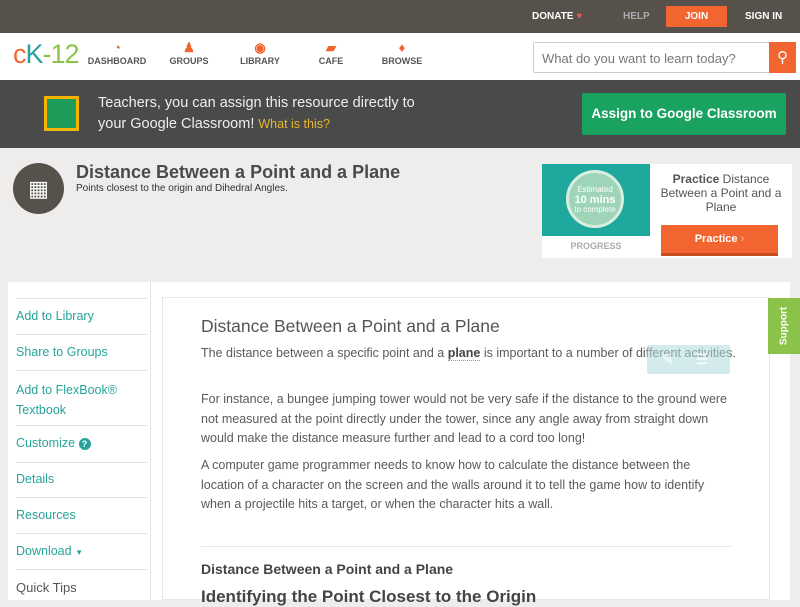  I want to click on download-link: Download ▼, so click(81, 551).